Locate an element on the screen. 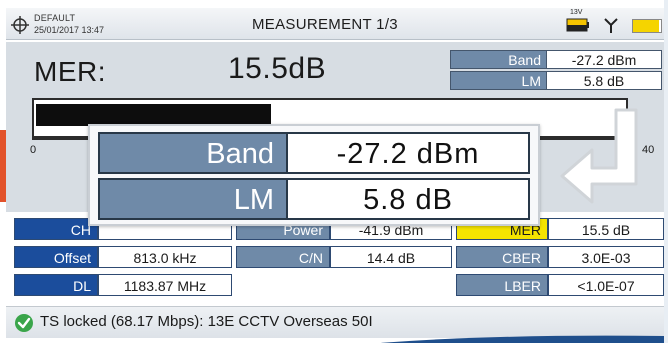 This screenshot has height=343, width=668. lber-value: <1.0E-07 is located at coordinates (606, 285).